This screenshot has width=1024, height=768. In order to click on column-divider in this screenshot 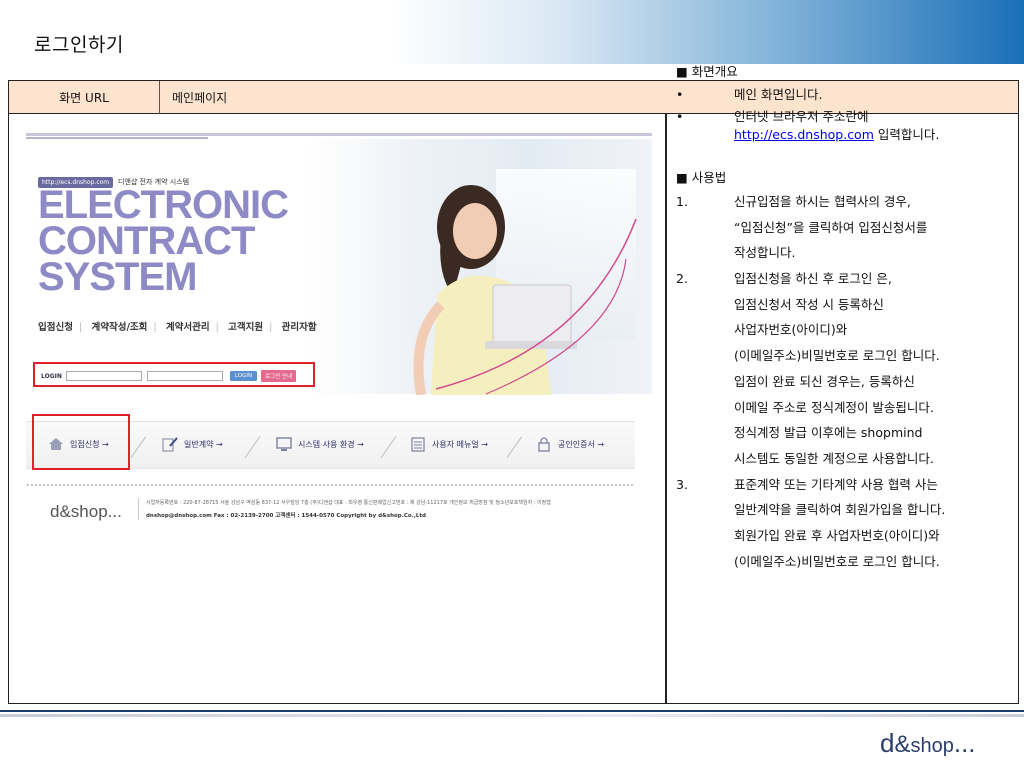, I will do `click(666, 408)`.